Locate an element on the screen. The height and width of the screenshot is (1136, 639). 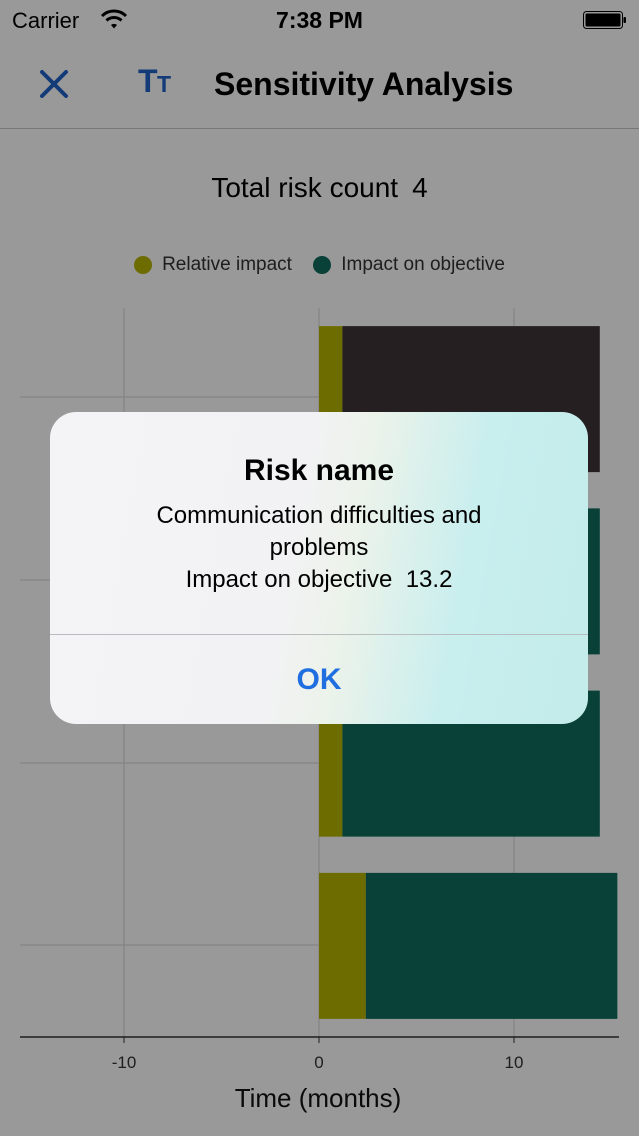
ok-button: OK is located at coordinates (319, 679).